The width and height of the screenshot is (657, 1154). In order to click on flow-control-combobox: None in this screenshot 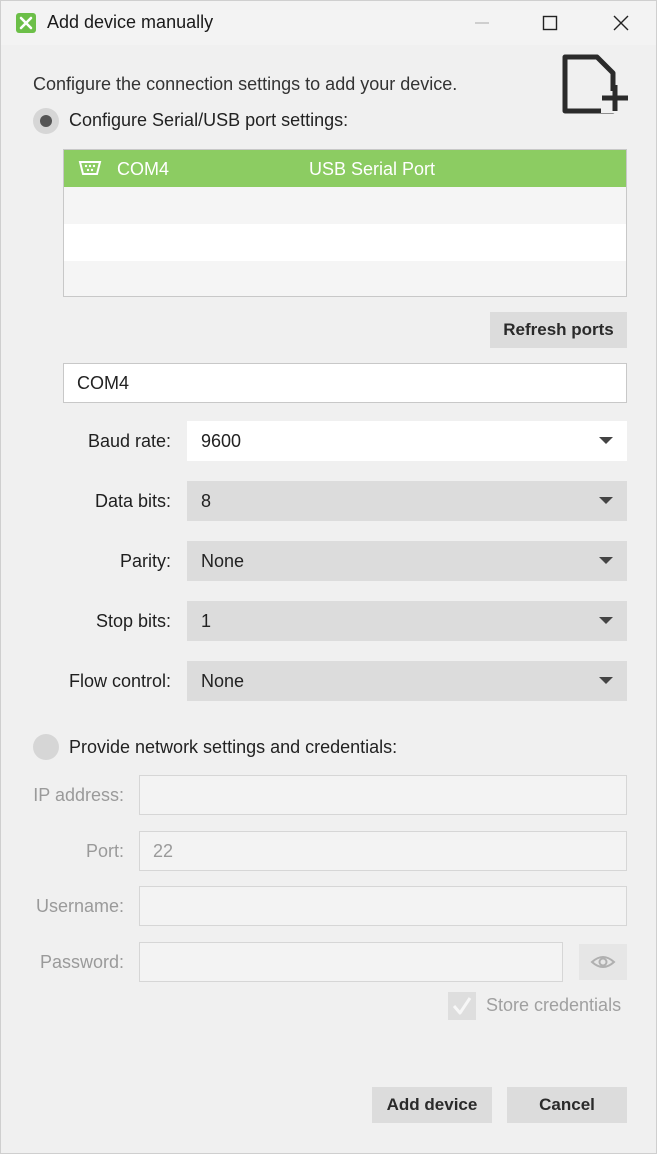, I will do `click(407, 681)`.